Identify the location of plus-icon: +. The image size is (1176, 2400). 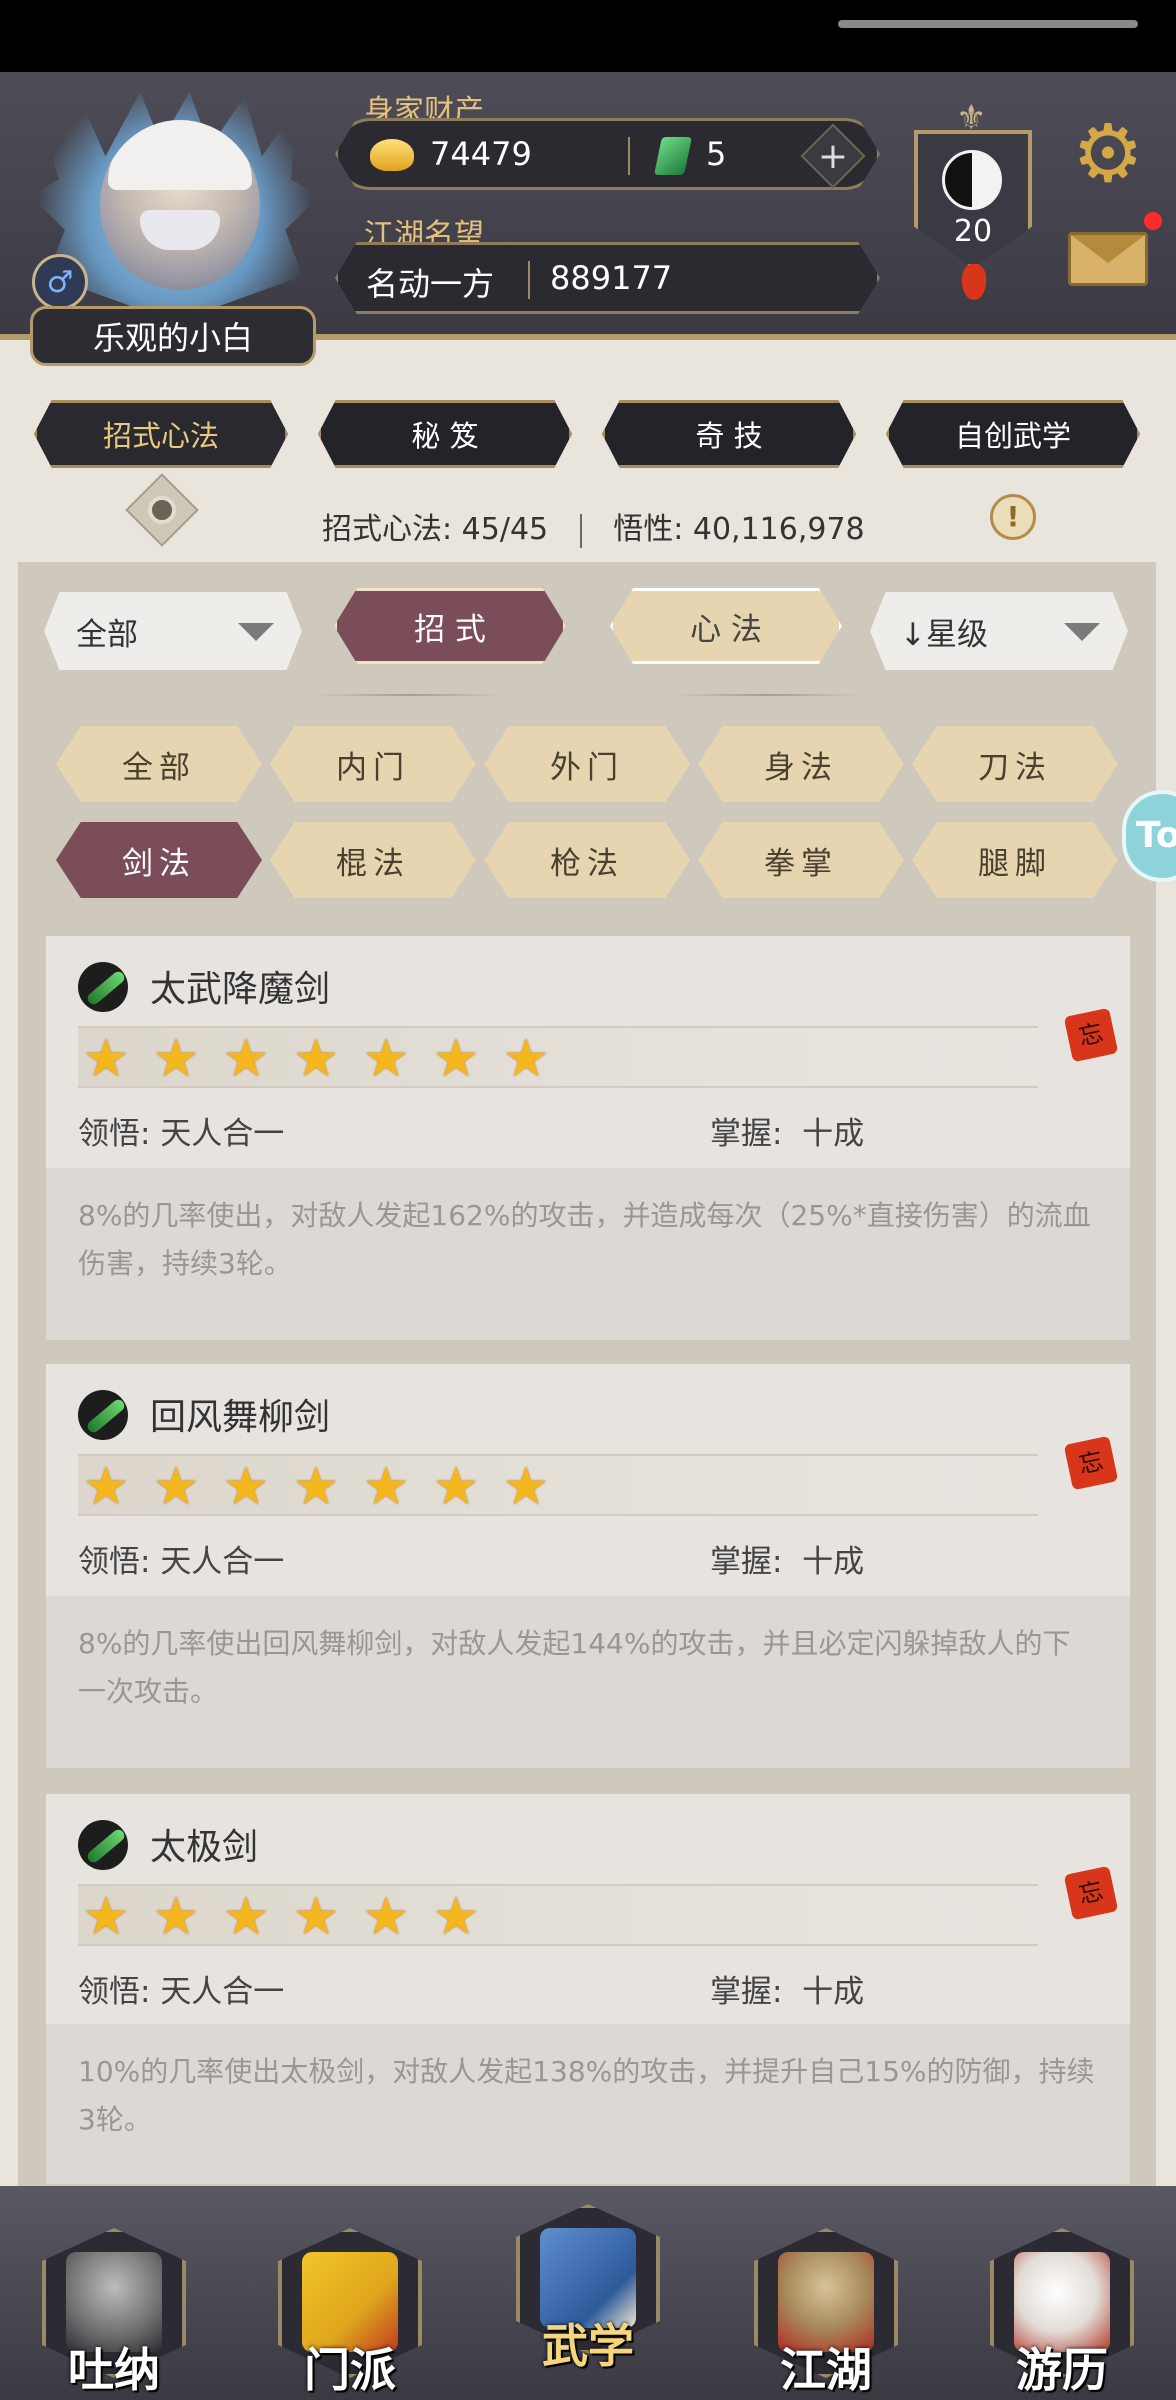
(833, 156).